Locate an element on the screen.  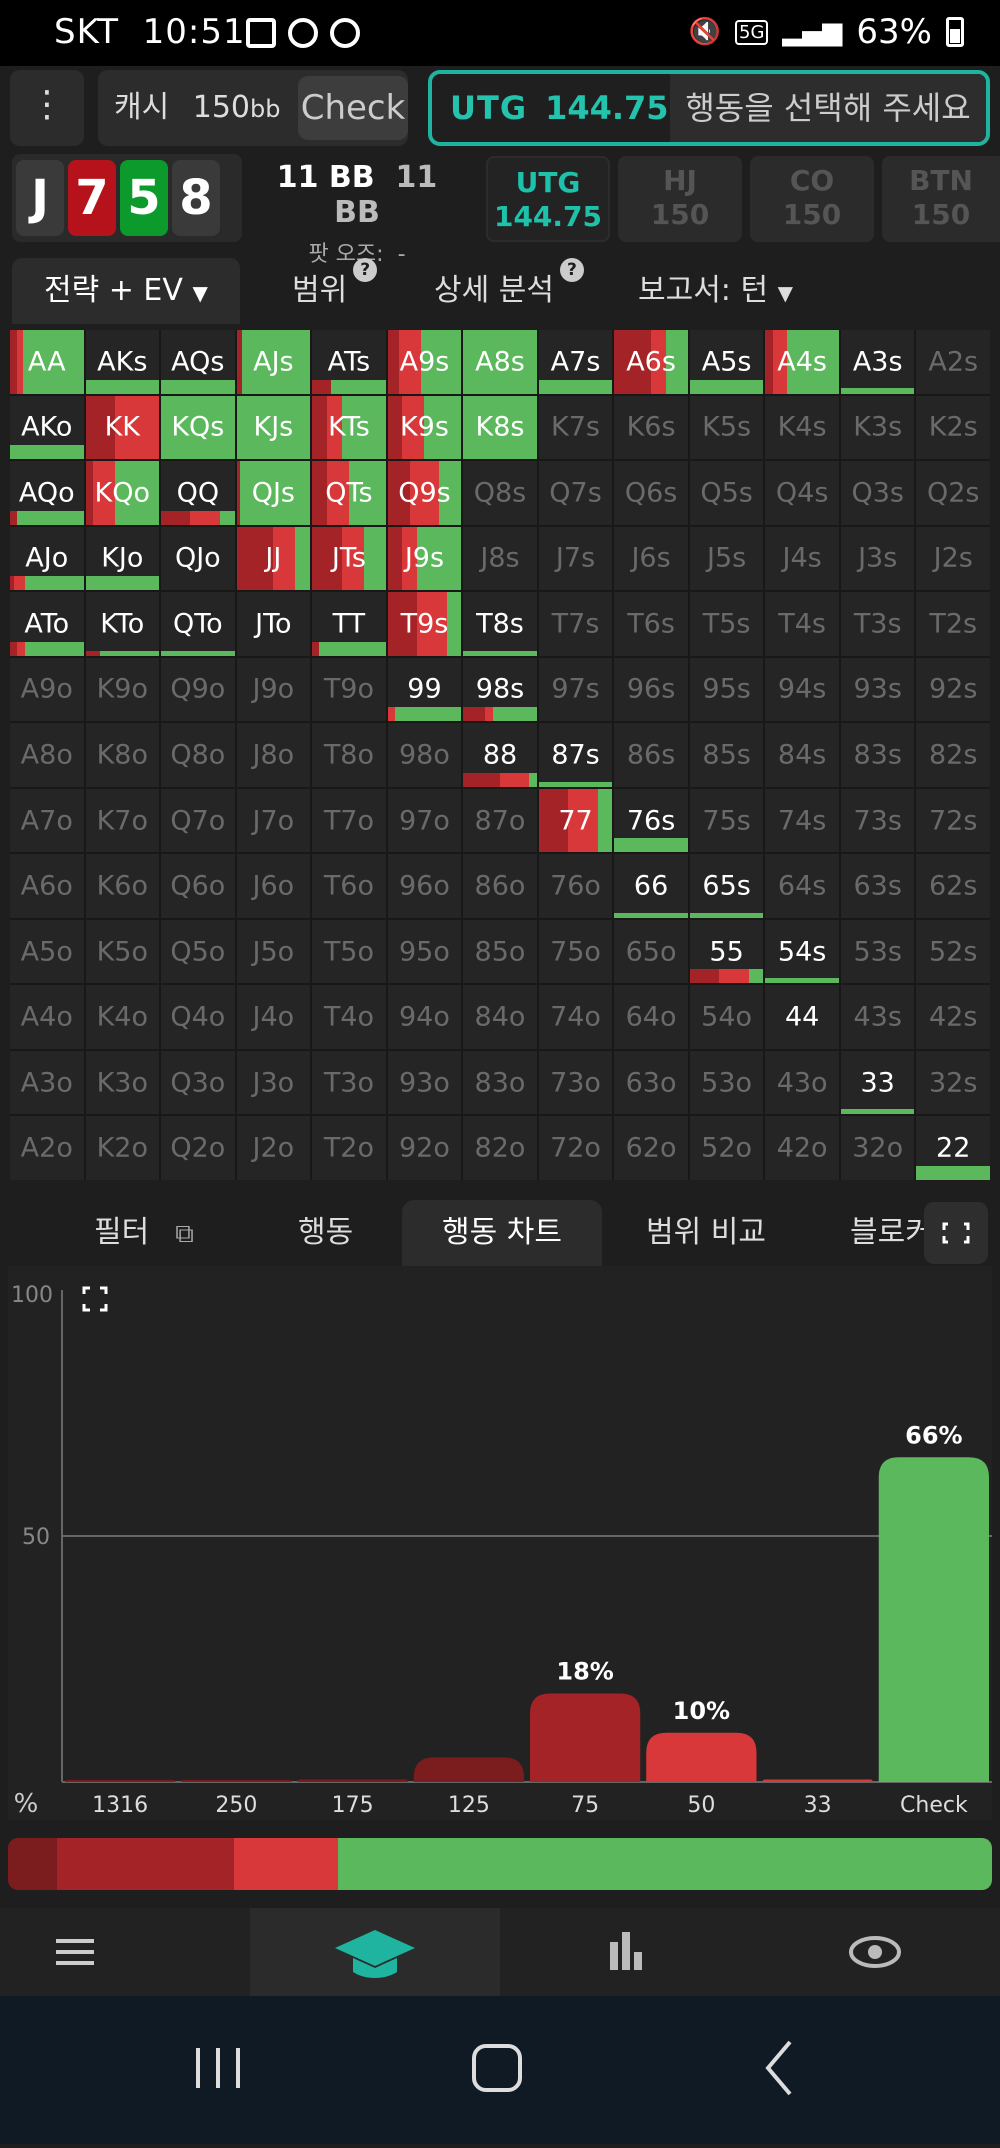
hand-cell: ATo is located at coordinates (47, 624).